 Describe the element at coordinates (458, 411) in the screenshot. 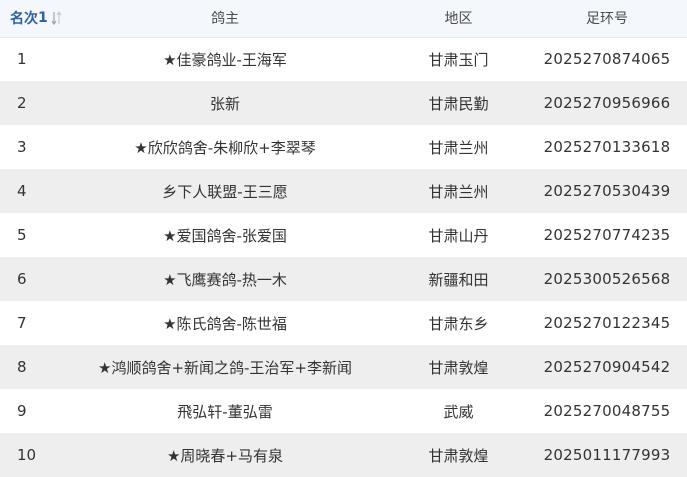

I see `region-cell: 武威` at that location.